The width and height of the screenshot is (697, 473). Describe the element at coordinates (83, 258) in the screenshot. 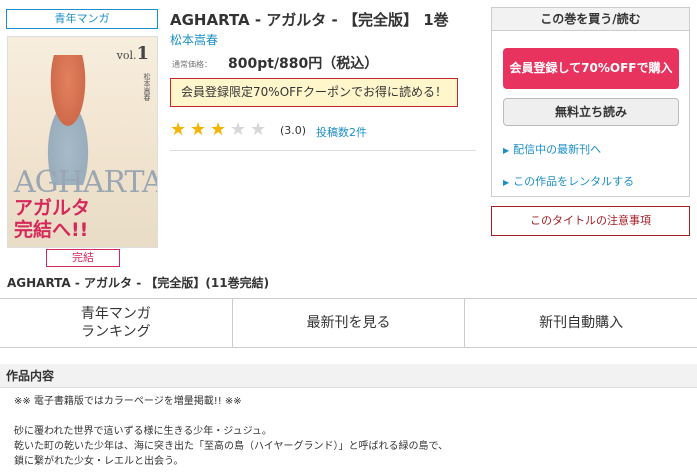

I see `complete-badge: 完結` at that location.